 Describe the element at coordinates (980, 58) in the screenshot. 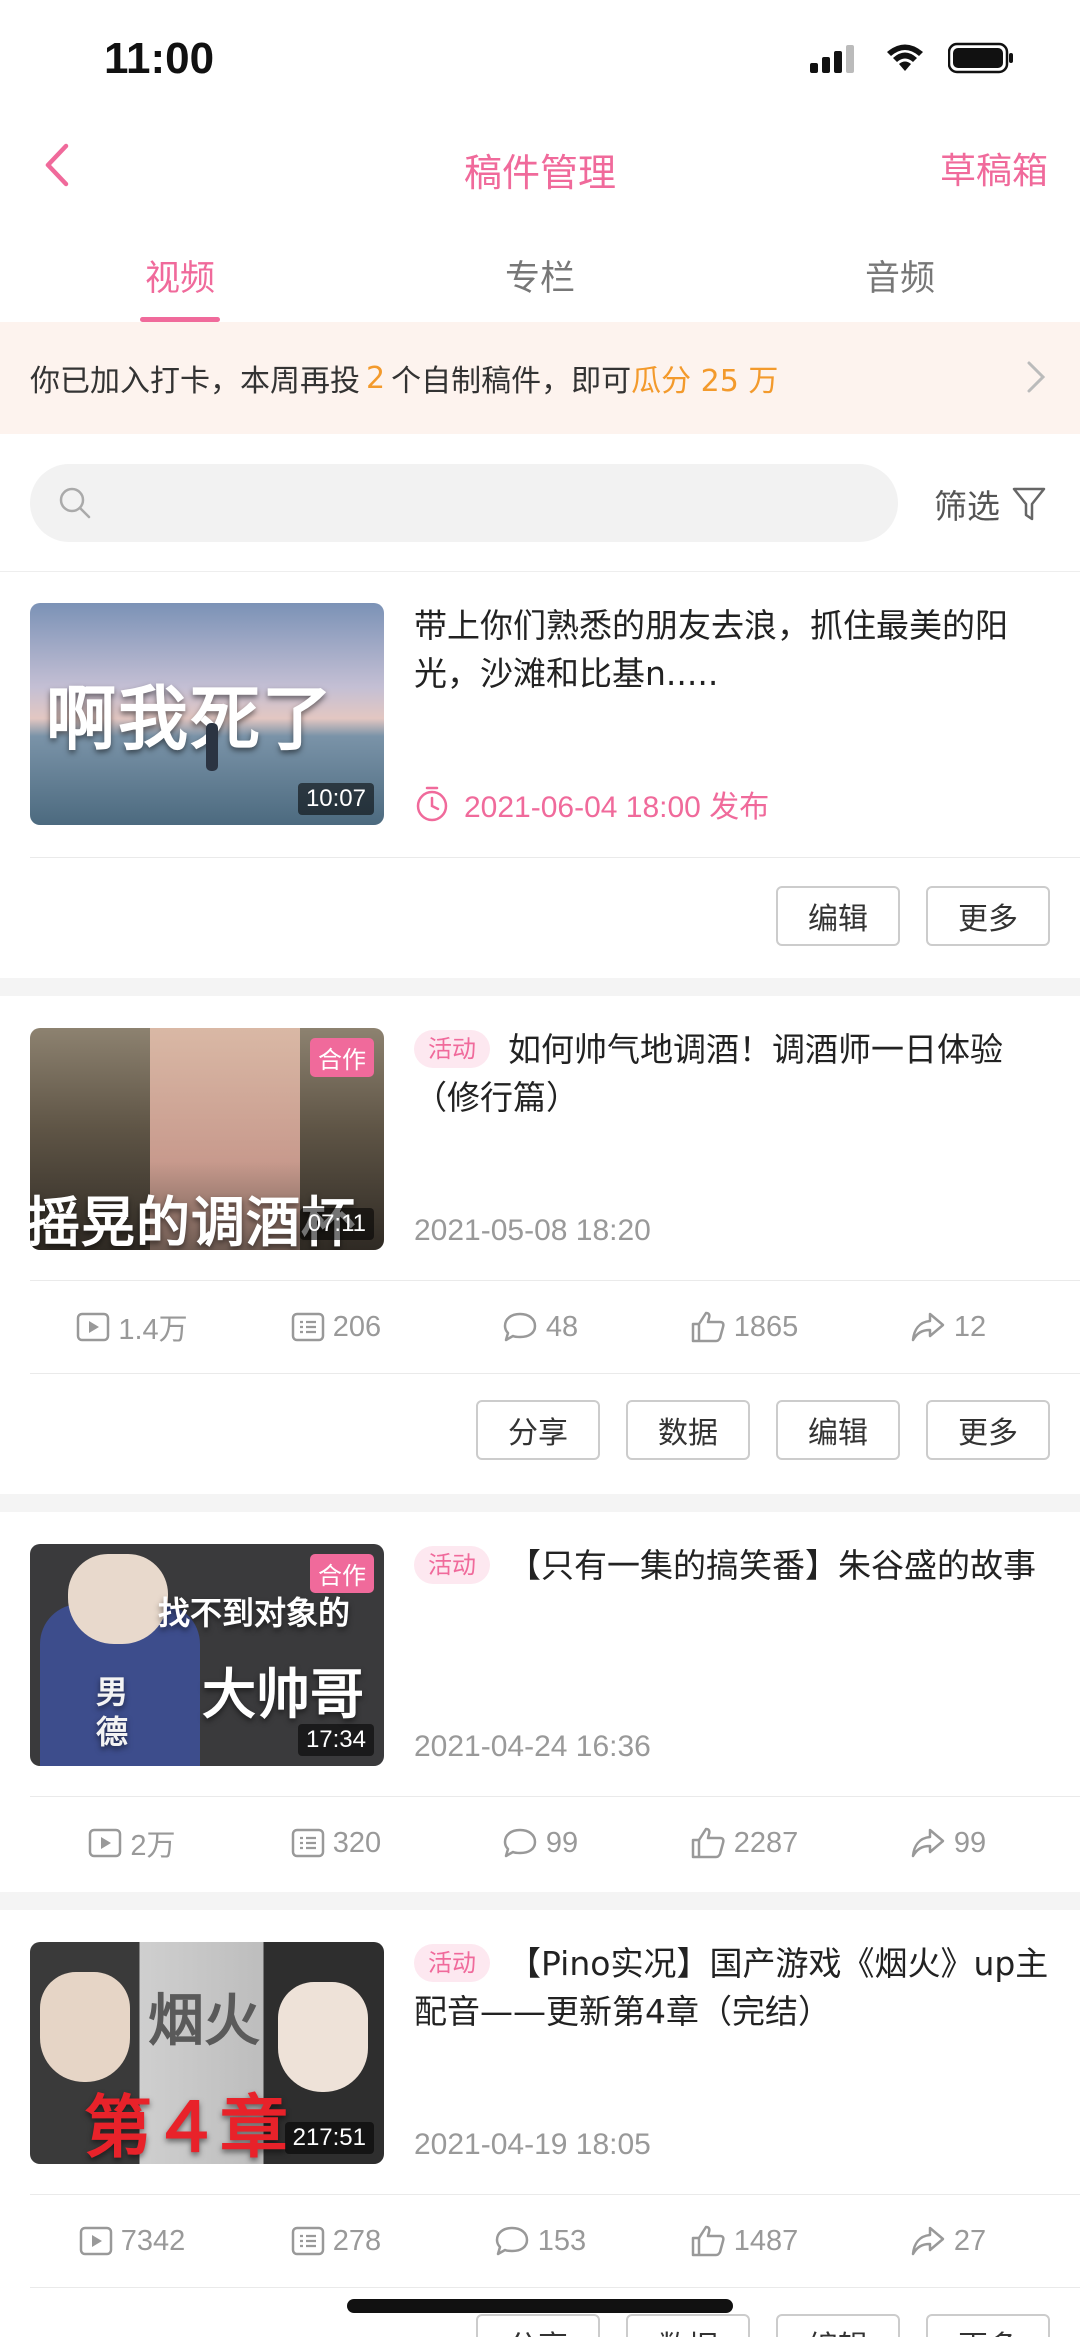

I see `battery-icon` at that location.